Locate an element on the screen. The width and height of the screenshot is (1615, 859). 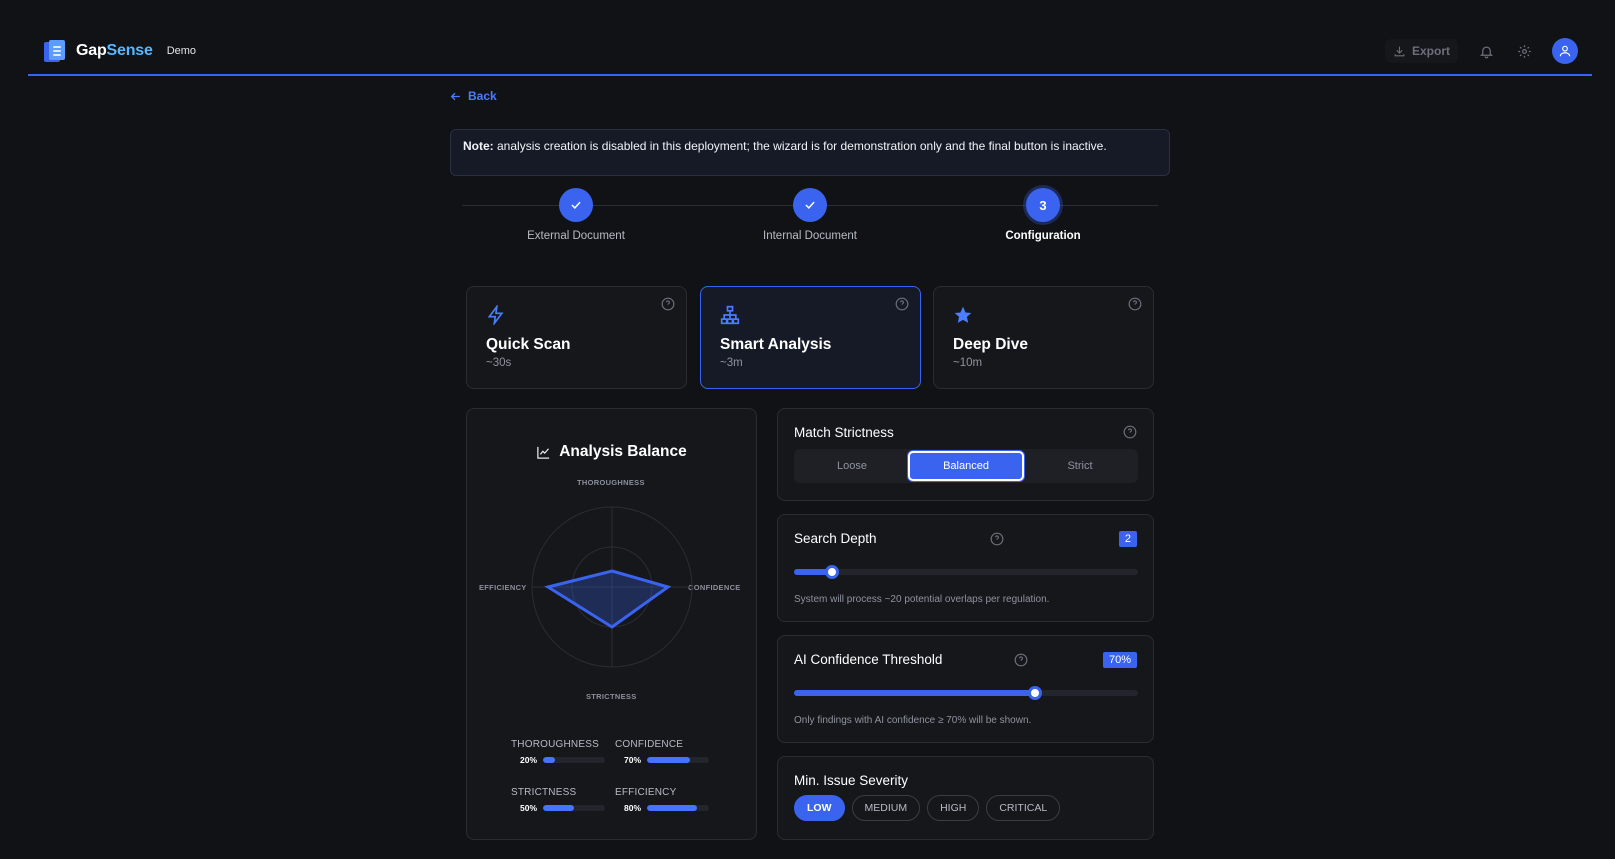
step-number: 3 is located at coordinates (1043, 205).